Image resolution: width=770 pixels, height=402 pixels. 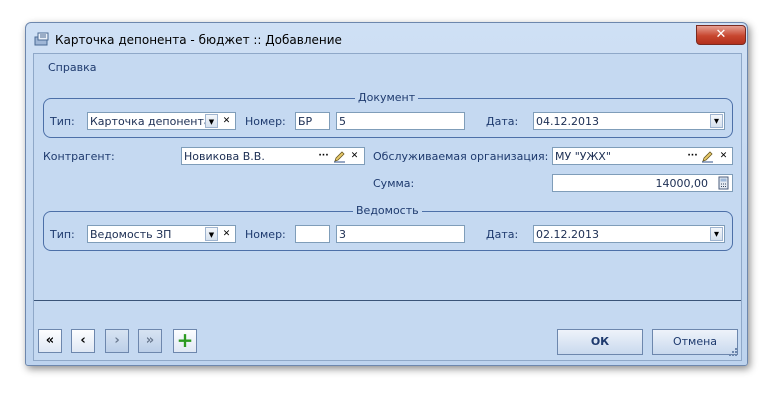 What do you see at coordinates (62, 234) in the screenshot?
I see `statement-type-label: Тип:` at bounding box center [62, 234].